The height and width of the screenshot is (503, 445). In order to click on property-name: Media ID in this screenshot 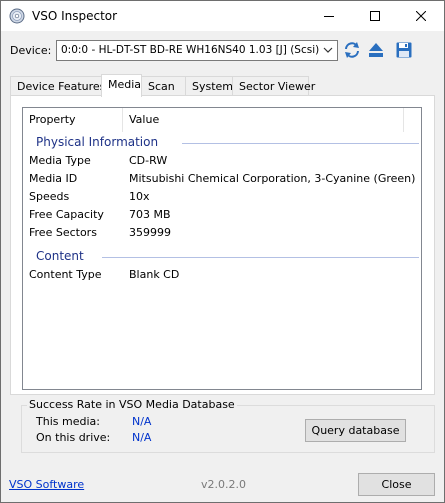, I will do `click(53, 178)`.